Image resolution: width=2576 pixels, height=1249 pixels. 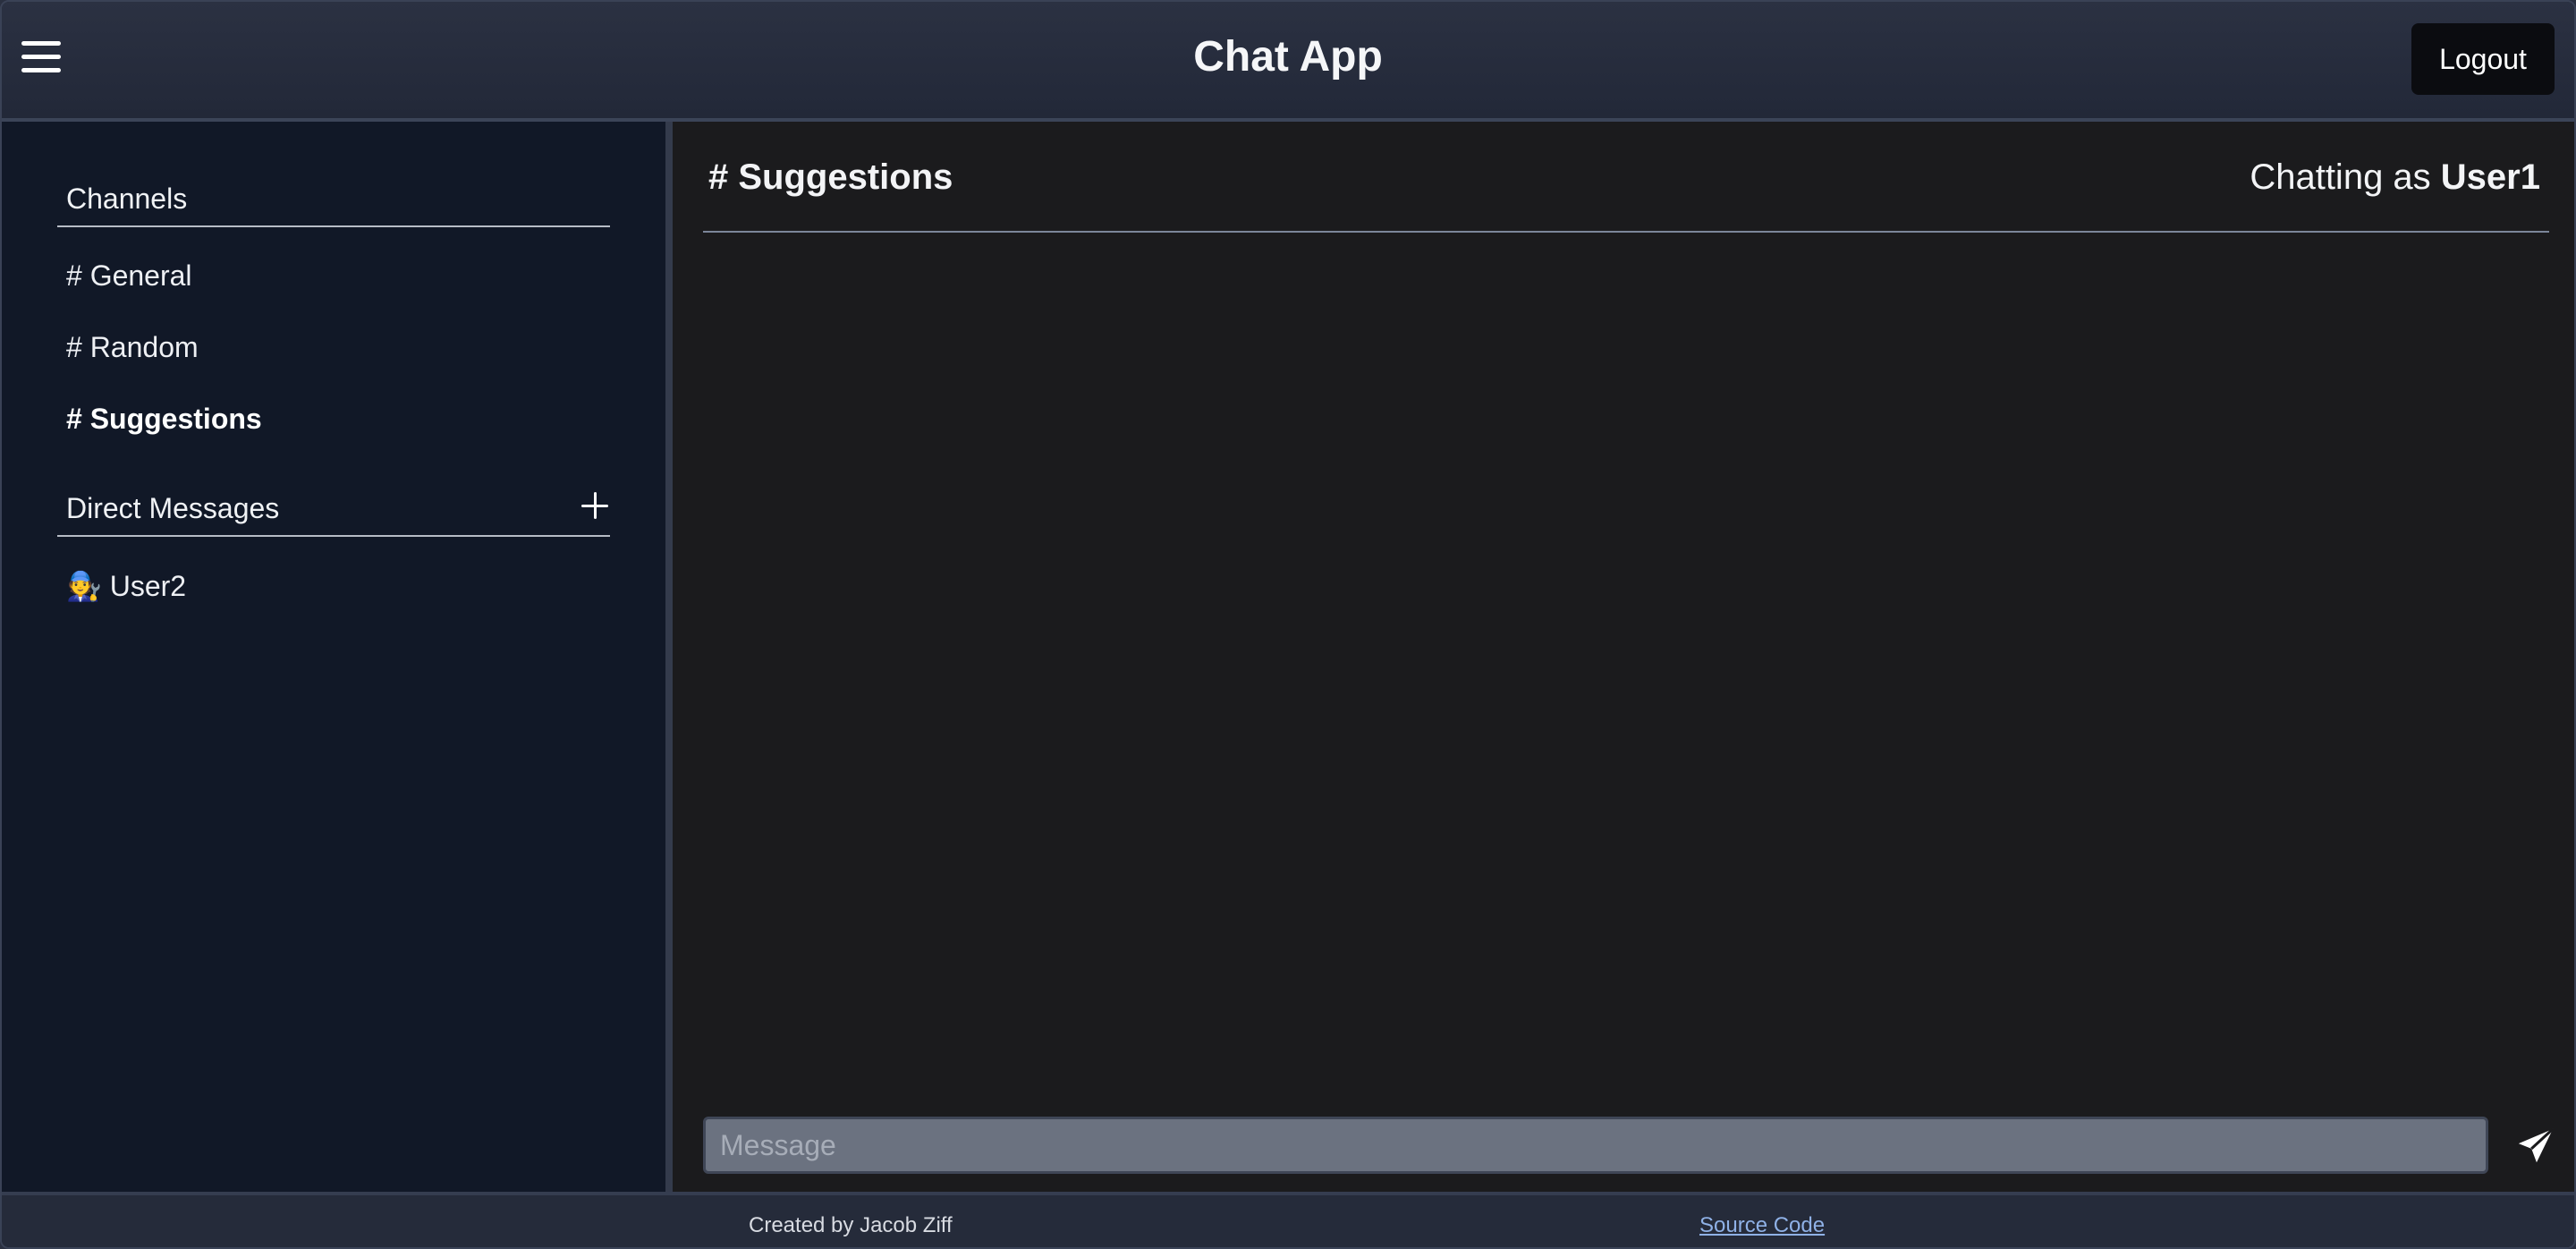 I want to click on source-code-link: Source Code, so click(x=1762, y=1225).